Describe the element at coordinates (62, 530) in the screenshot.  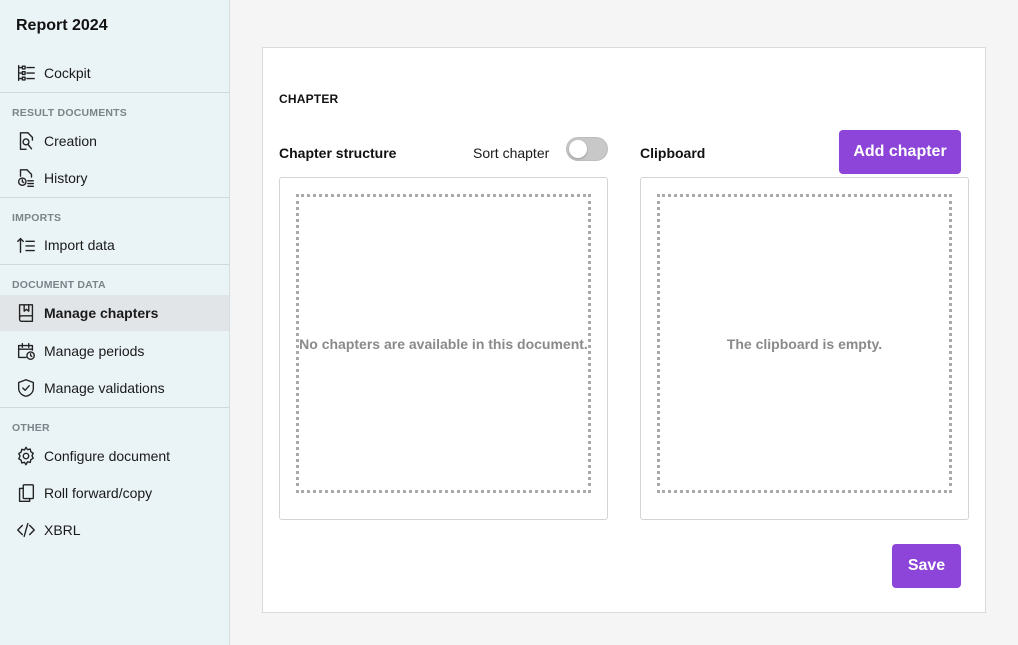
I see `sidebar-item-label: XBRL` at that location.